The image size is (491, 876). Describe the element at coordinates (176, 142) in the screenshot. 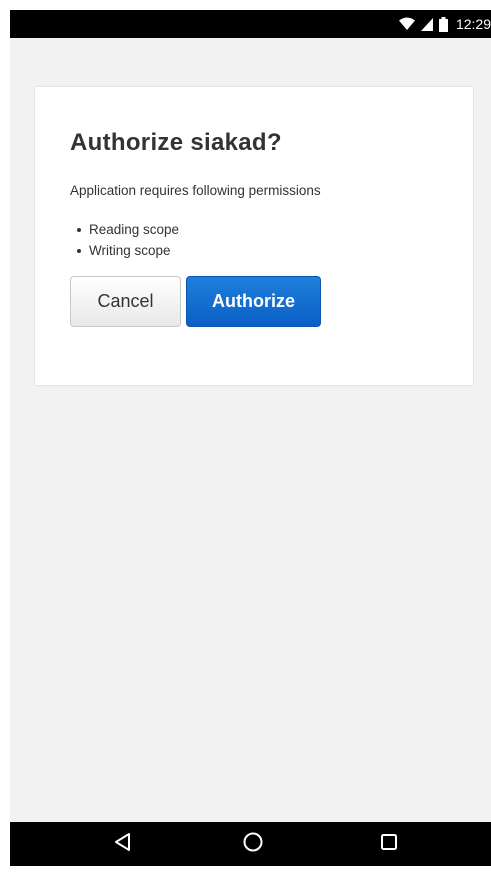

I see `dialog-title: Authorize siakad?` at that location.